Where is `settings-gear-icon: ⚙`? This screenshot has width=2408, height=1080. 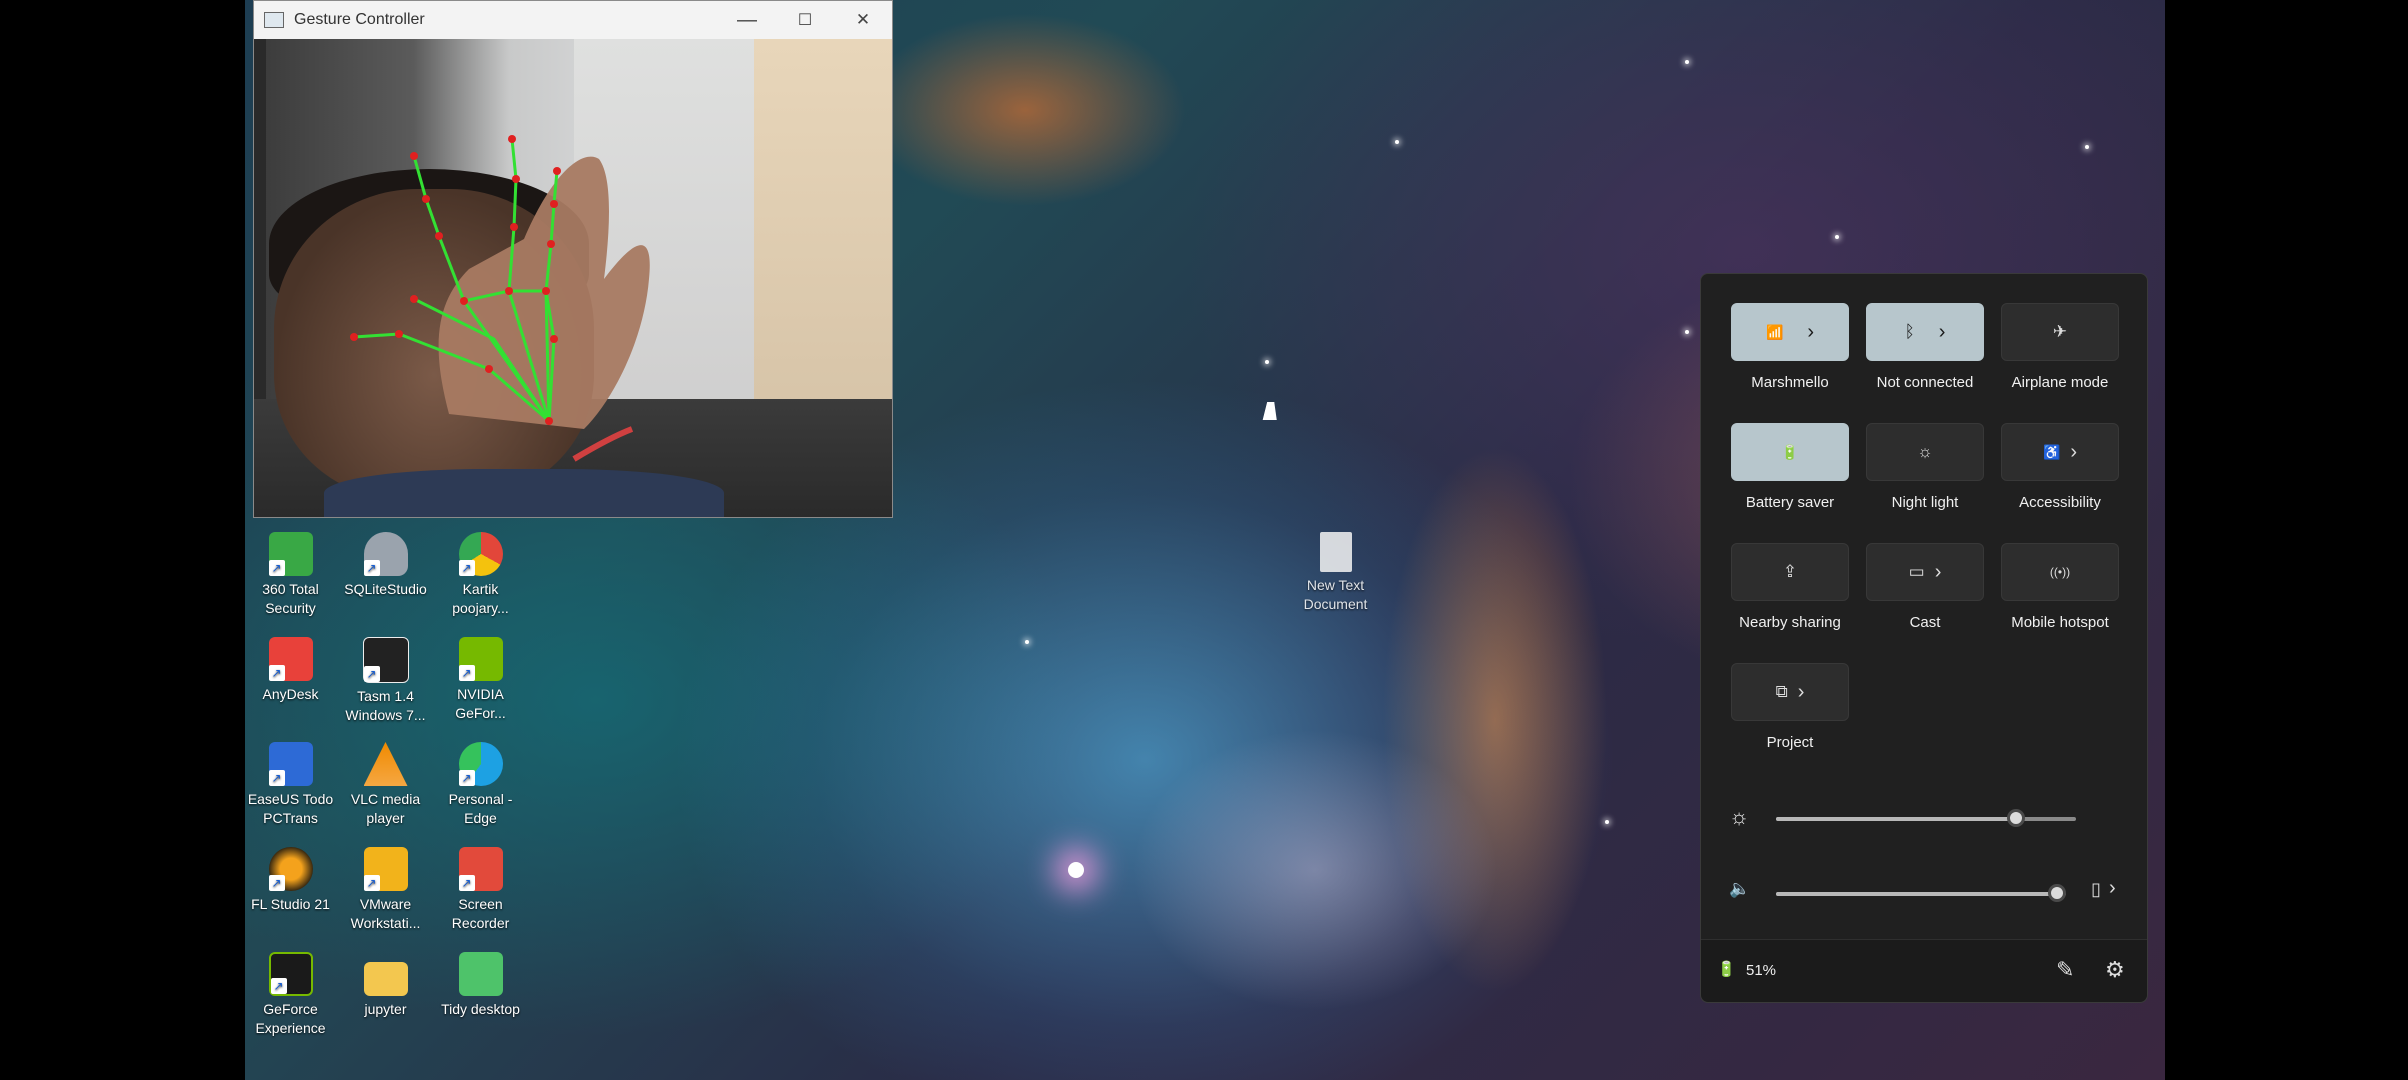 settings-gear-icon: ⚙ is located at coordinates (2115, 970).